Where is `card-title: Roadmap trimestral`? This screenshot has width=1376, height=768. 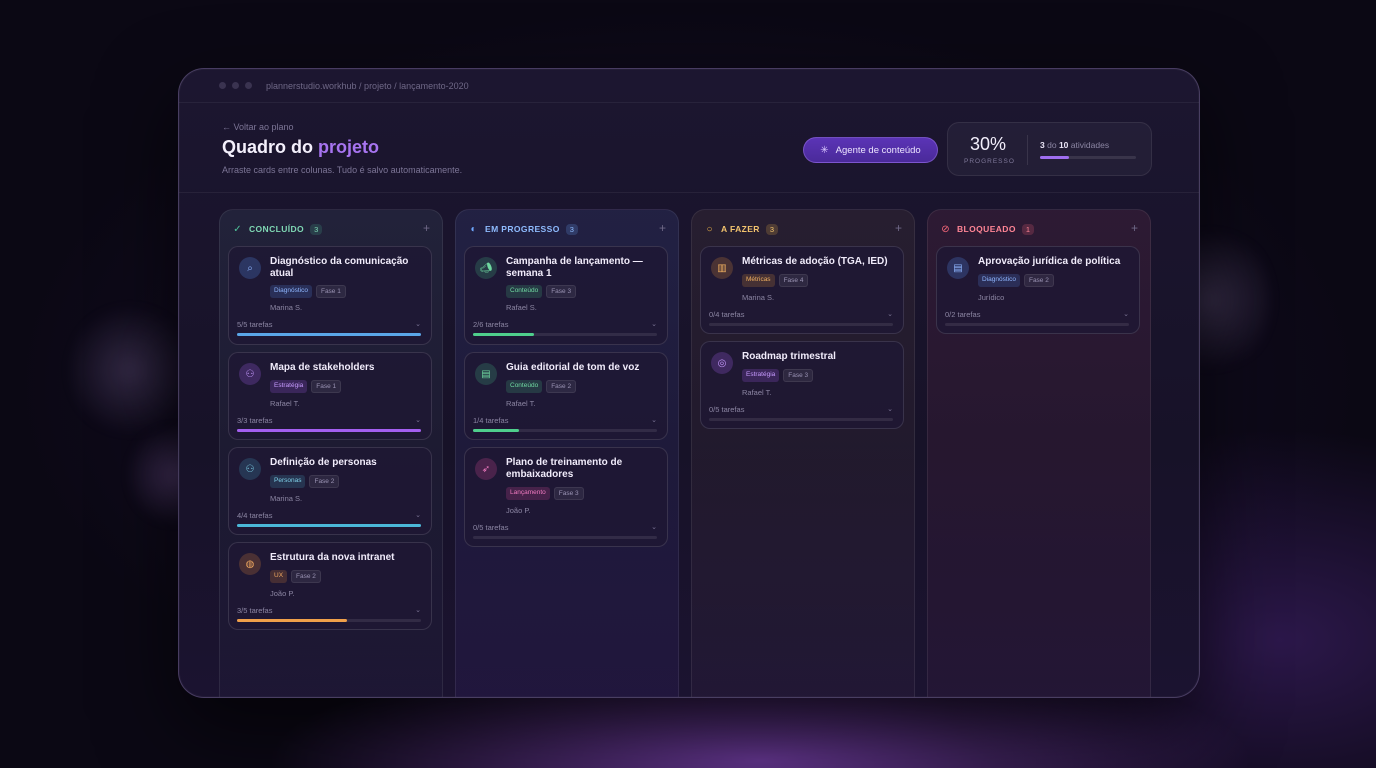
card-title: Roadmap trimestral is located at coordinates (789, 356).